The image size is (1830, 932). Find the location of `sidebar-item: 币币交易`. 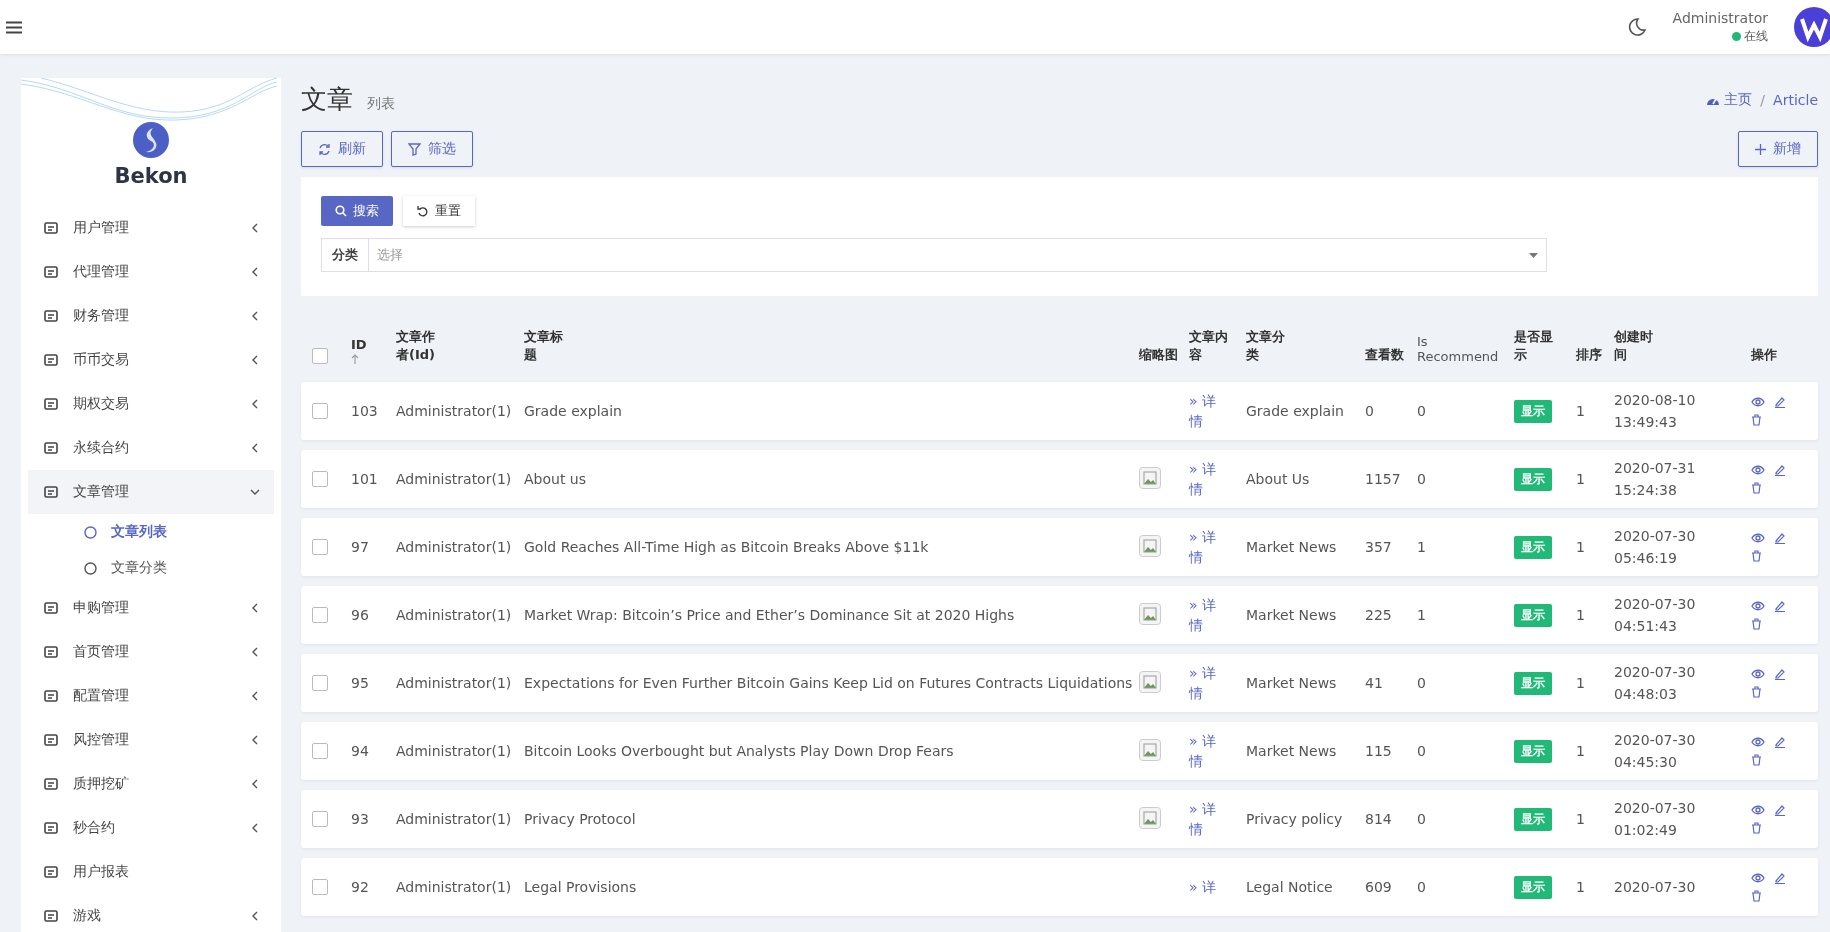

sidebar-item: 币币交易 is located at coordinates (151, 360).